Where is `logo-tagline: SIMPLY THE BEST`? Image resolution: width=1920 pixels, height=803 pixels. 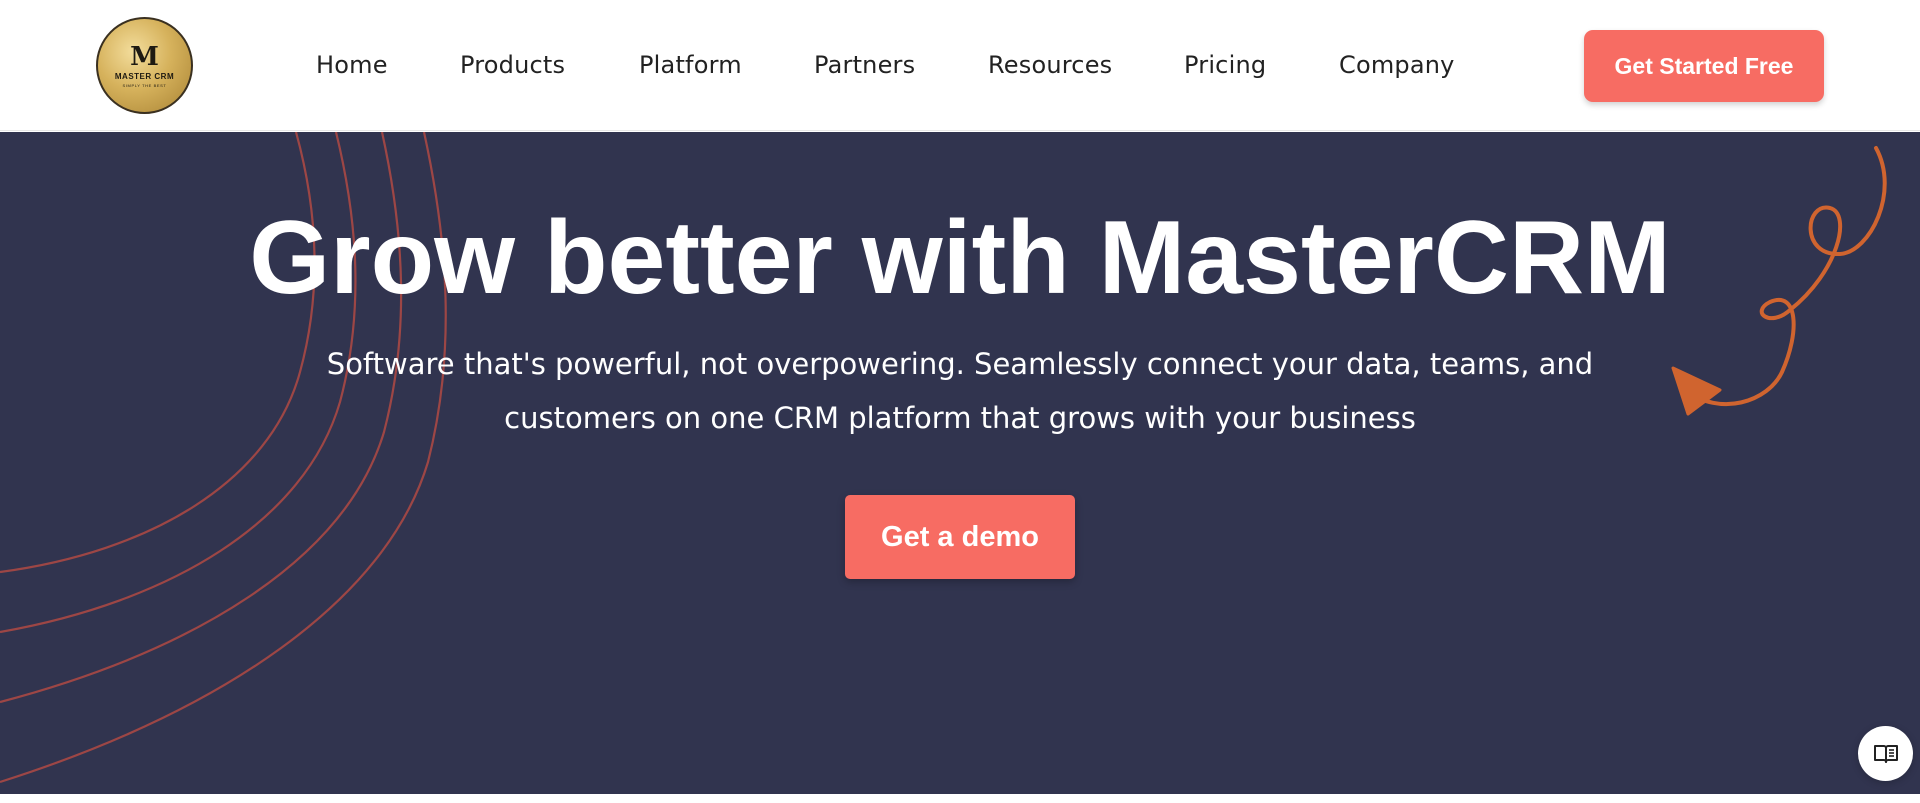
logo-tagline: SIMPLY THE BEST is located at coordinates (144, 85).